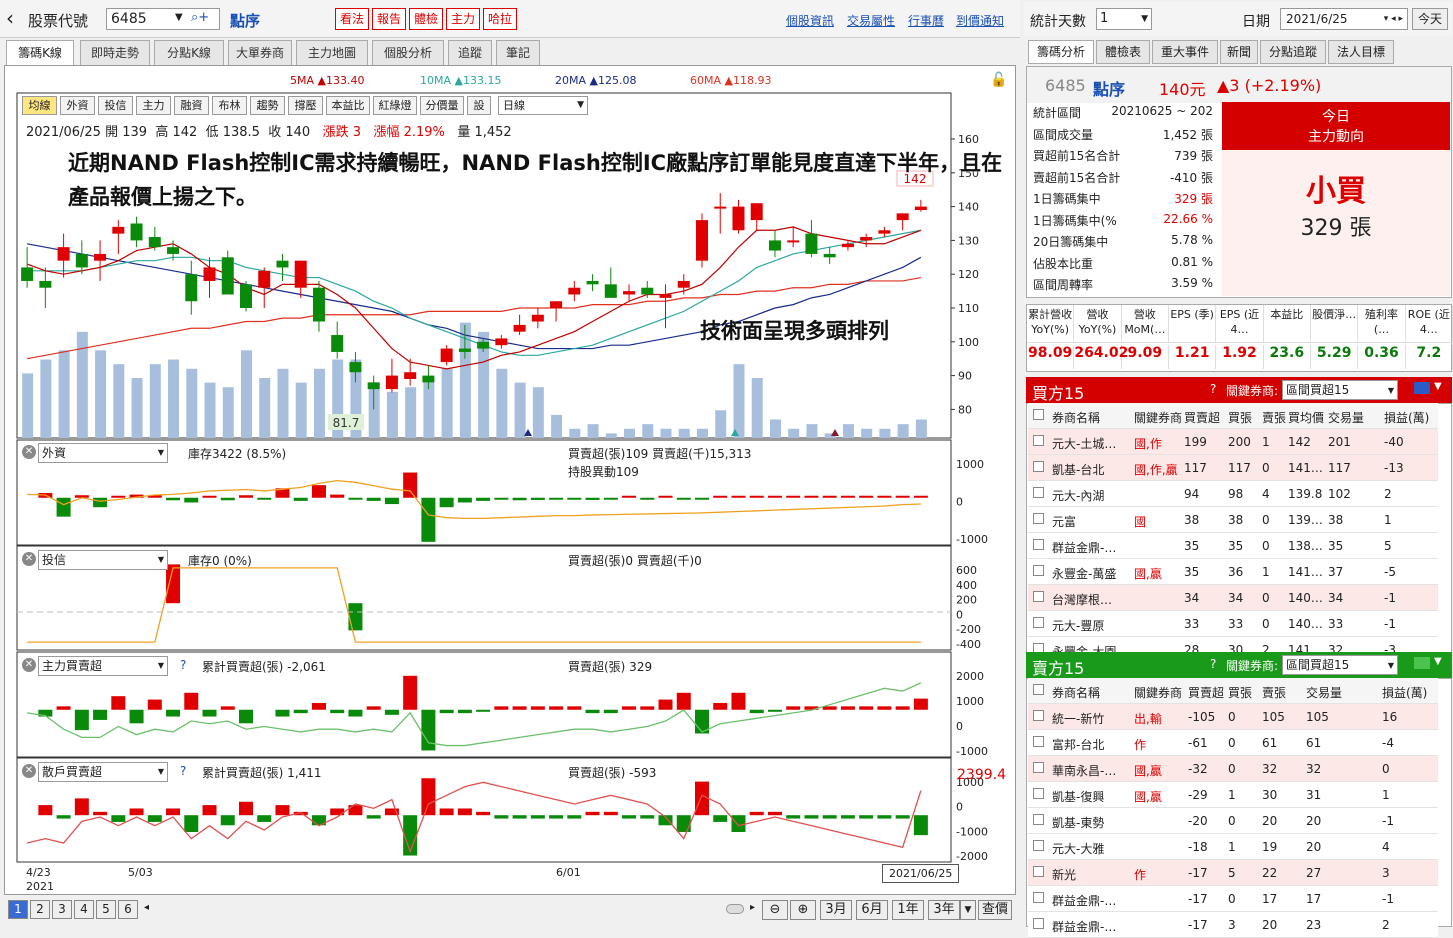 The image size is (1453, 938). Describe the element at coordinates (128, 909) in the screenshot. I see `page-6-button: 6` at that location.